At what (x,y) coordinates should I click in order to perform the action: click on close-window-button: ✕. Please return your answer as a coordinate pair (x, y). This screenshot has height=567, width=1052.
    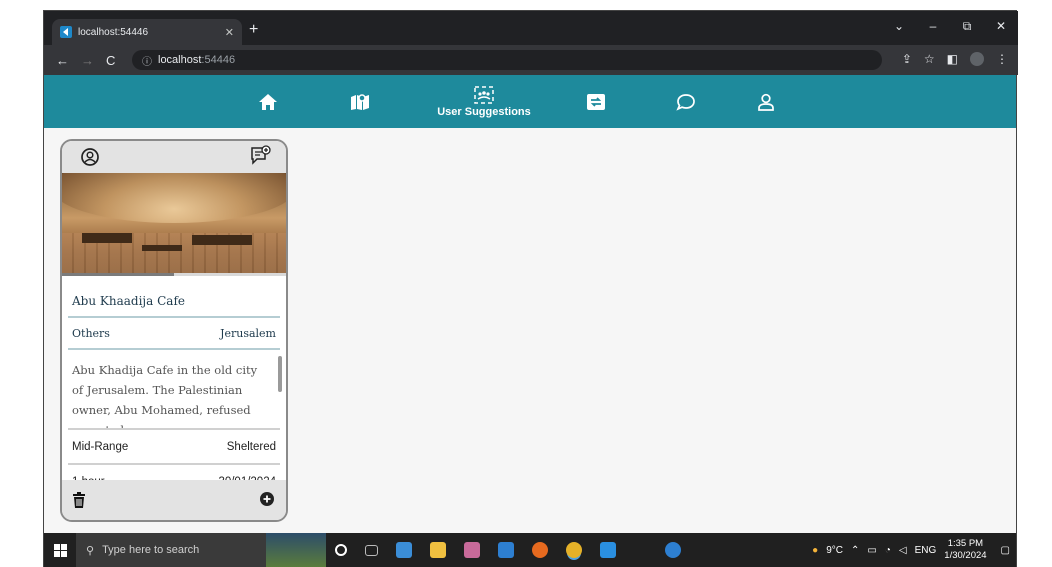
    Looking at the image, I should click on (1001, 26).